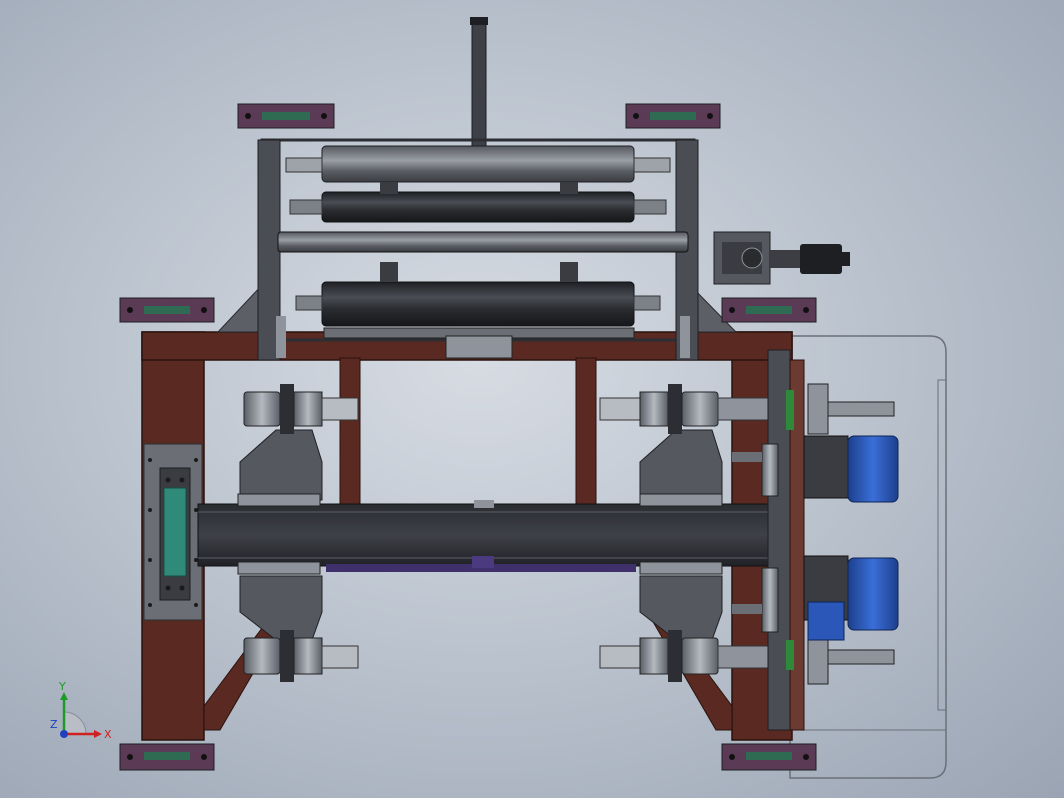 Image resolution: width=1064 pixels, height=798 pixels. What do you see at coordinates (488, 536) in the screenshot?
I see `main-horizontal-beam` at bounding box center [488, 536].